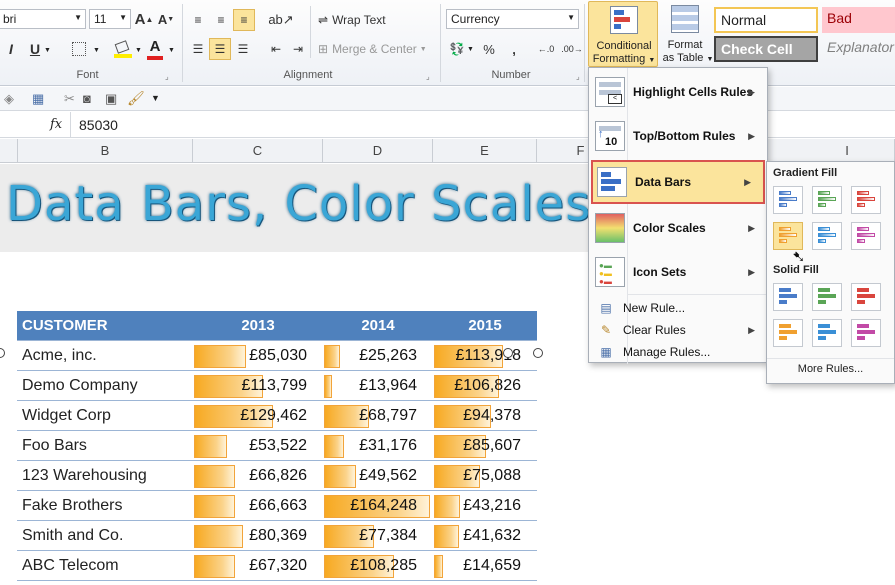  Describe the element at coordinates (485, 566) in the screenshot. I see `value-cell: £14,659` at that location.